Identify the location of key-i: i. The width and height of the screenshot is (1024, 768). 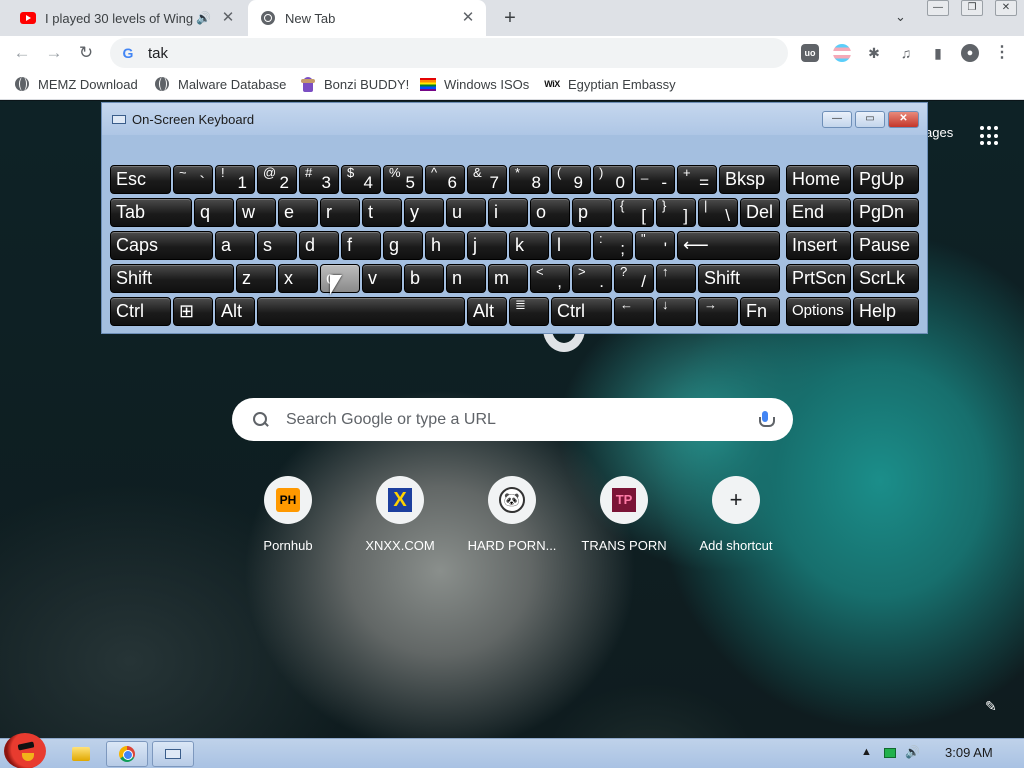
(508, 212).